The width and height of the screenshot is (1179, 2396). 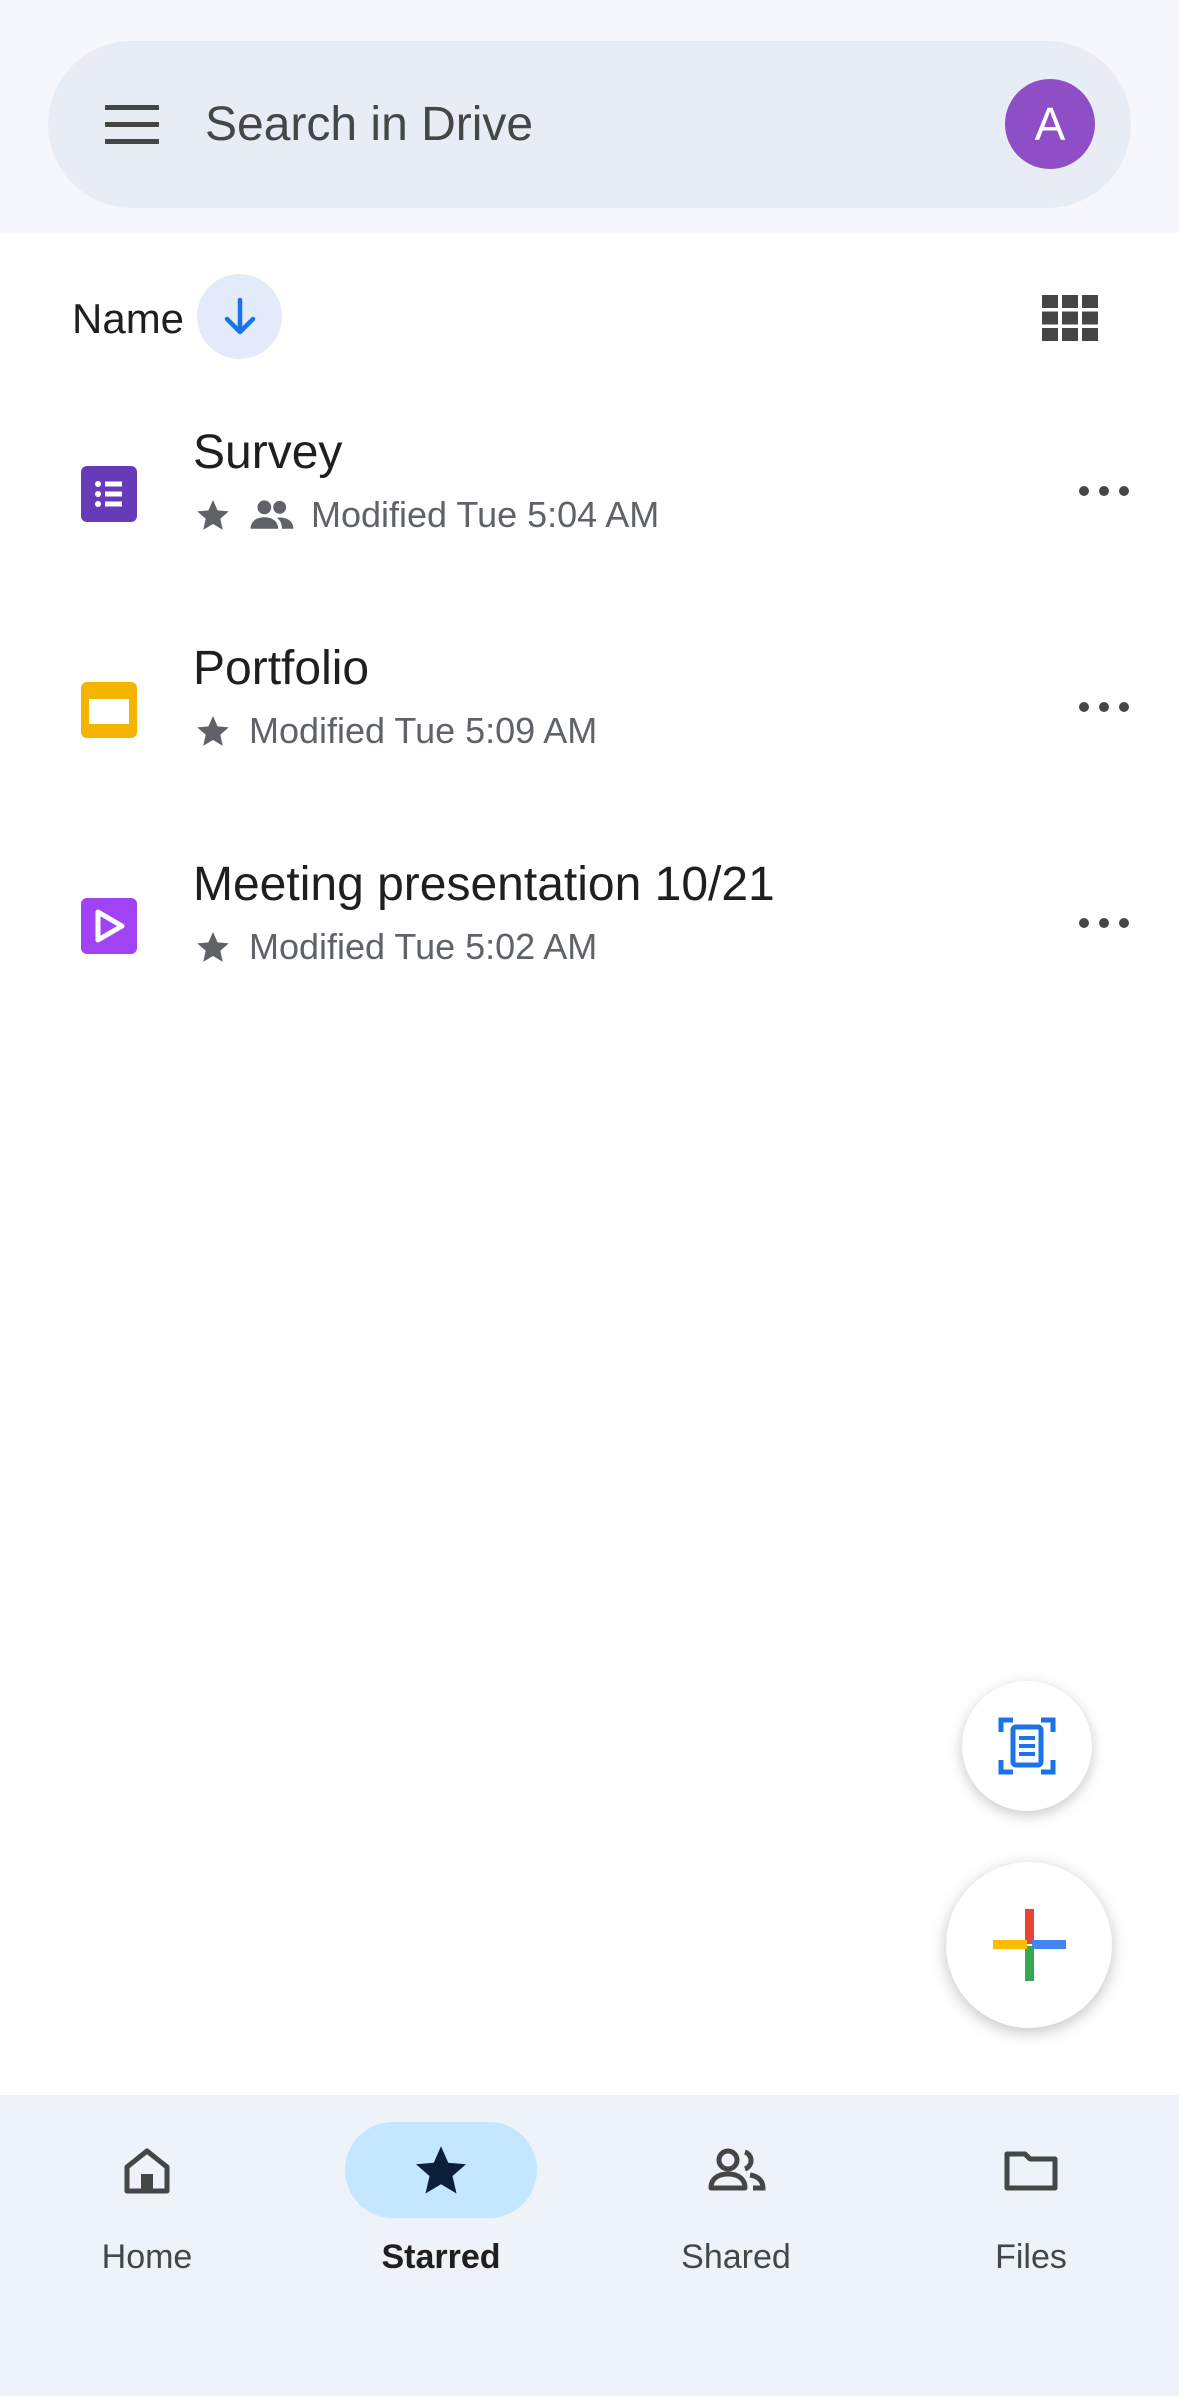 What do you see at coordinates (147, 2171) in the screenshot?
I see `home-icon` at bounding box center [147, 2171].